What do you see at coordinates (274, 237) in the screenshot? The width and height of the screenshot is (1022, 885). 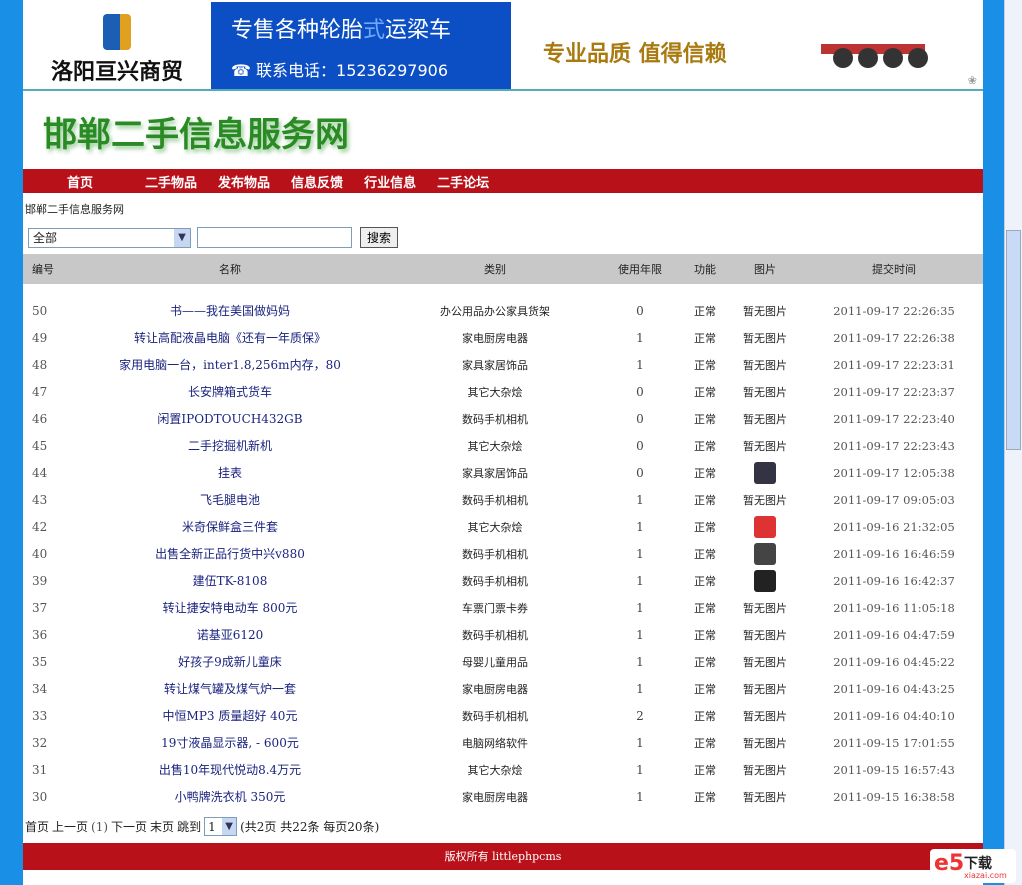 I see `search-input` at bounding box center [274, 237].